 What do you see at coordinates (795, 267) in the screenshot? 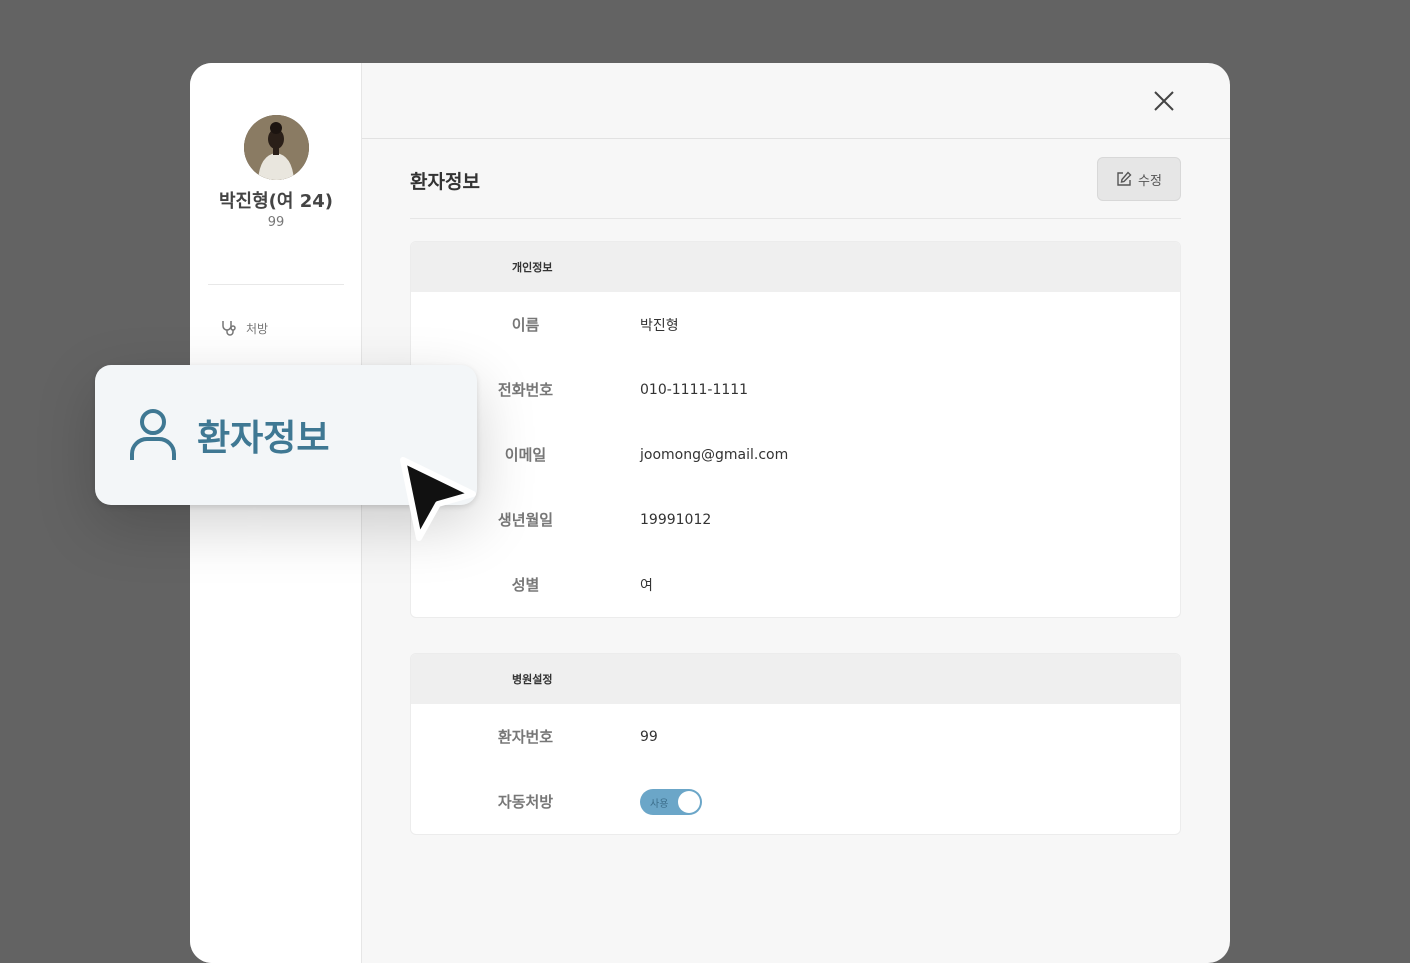
I see `personal-info-heading: 개인정보` at bounding box center [795, 267].